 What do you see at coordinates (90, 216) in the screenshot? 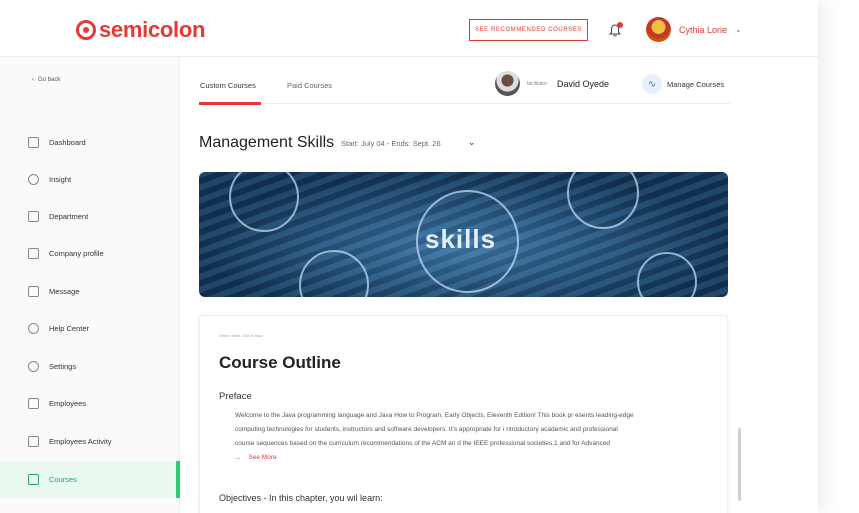
I see `sidebar-item-department: Department` at bounding box center [90, 216].